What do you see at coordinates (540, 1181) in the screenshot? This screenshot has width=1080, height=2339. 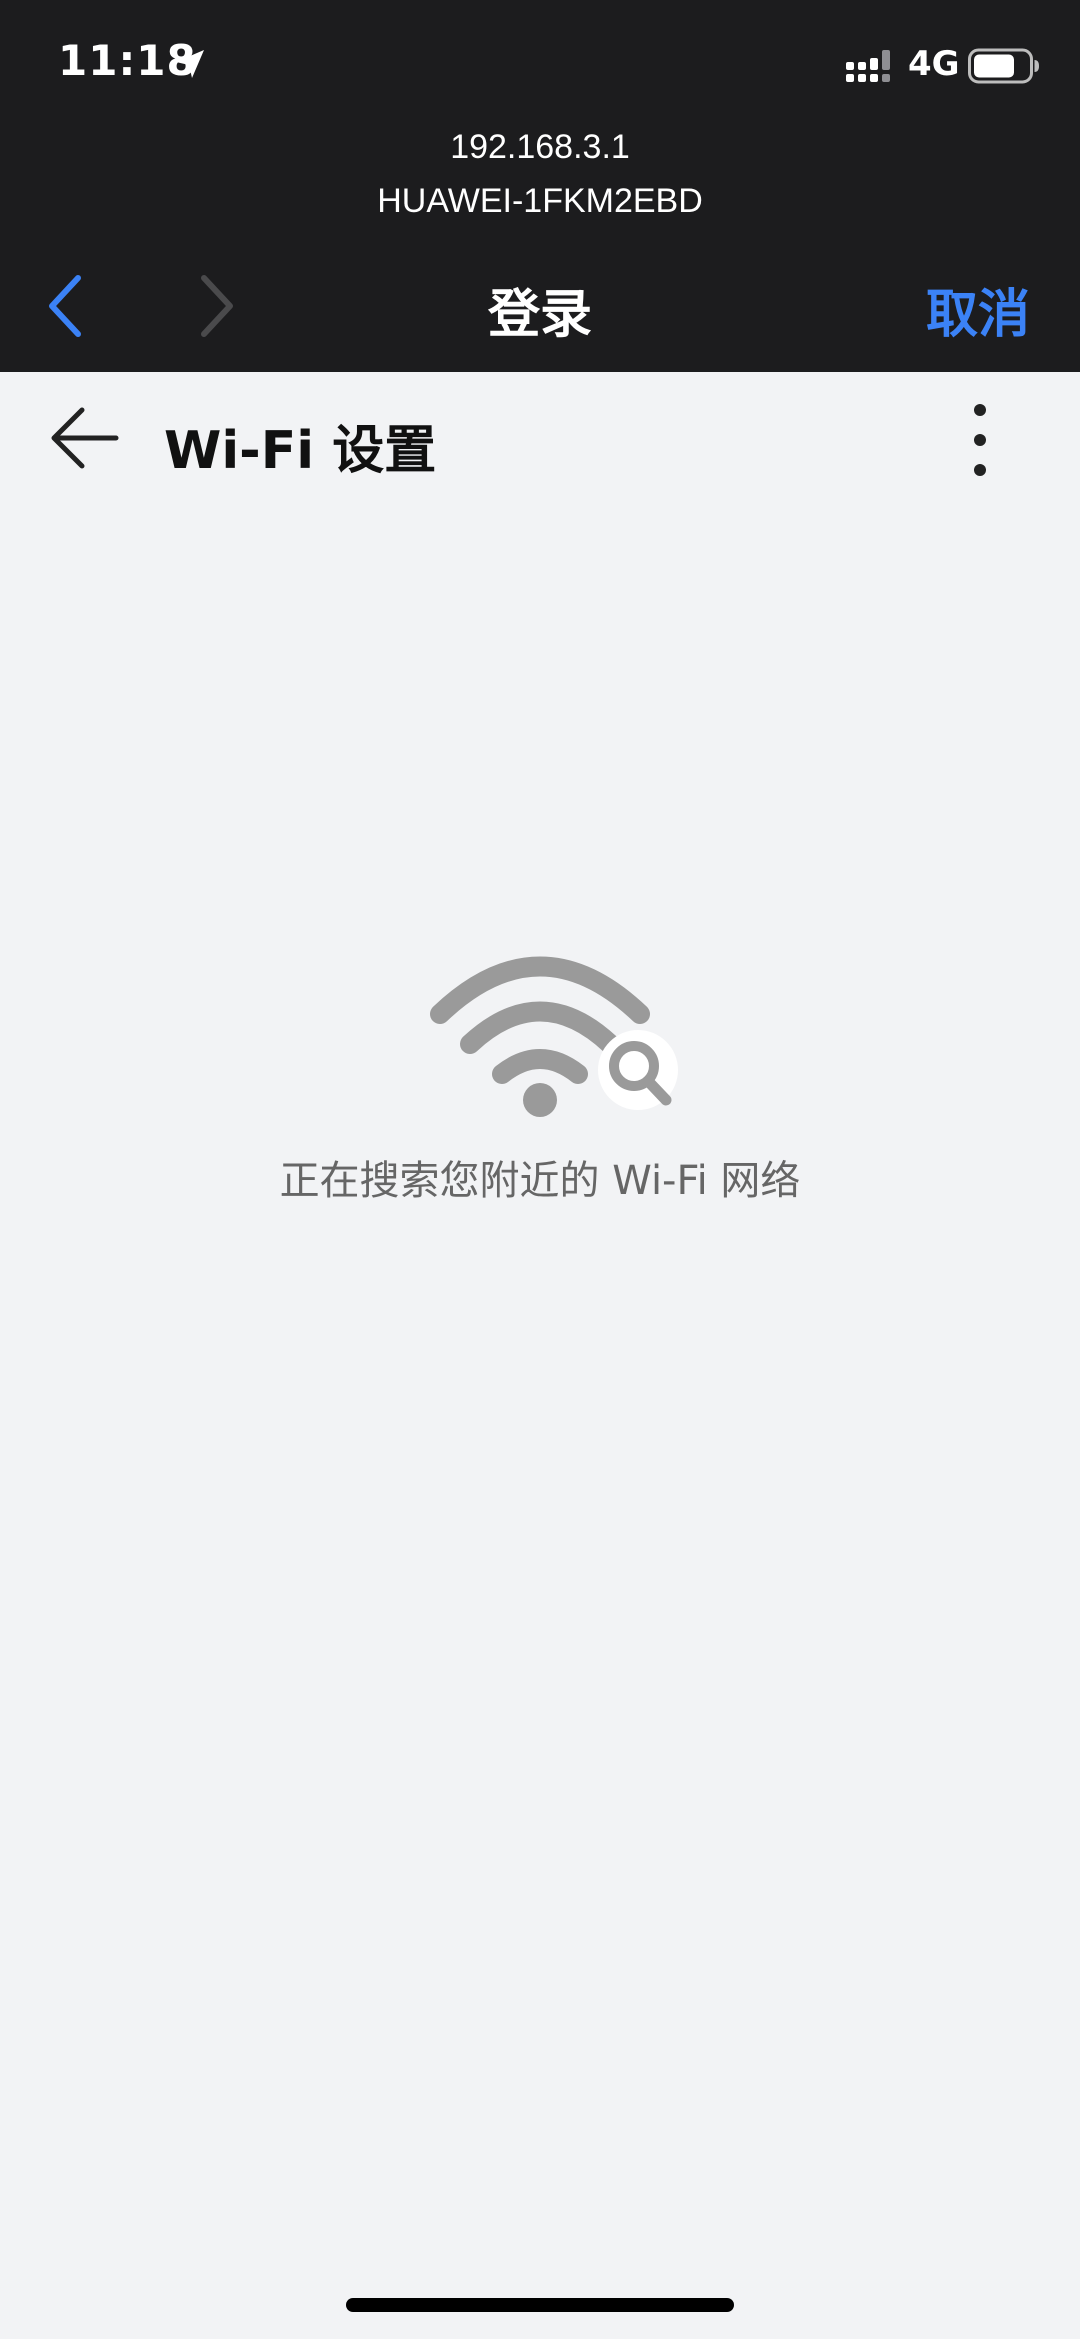 I see `searching-message: 正在搜索您附近的 Wi-Fi 网络` at bounding box center [540, 1181].